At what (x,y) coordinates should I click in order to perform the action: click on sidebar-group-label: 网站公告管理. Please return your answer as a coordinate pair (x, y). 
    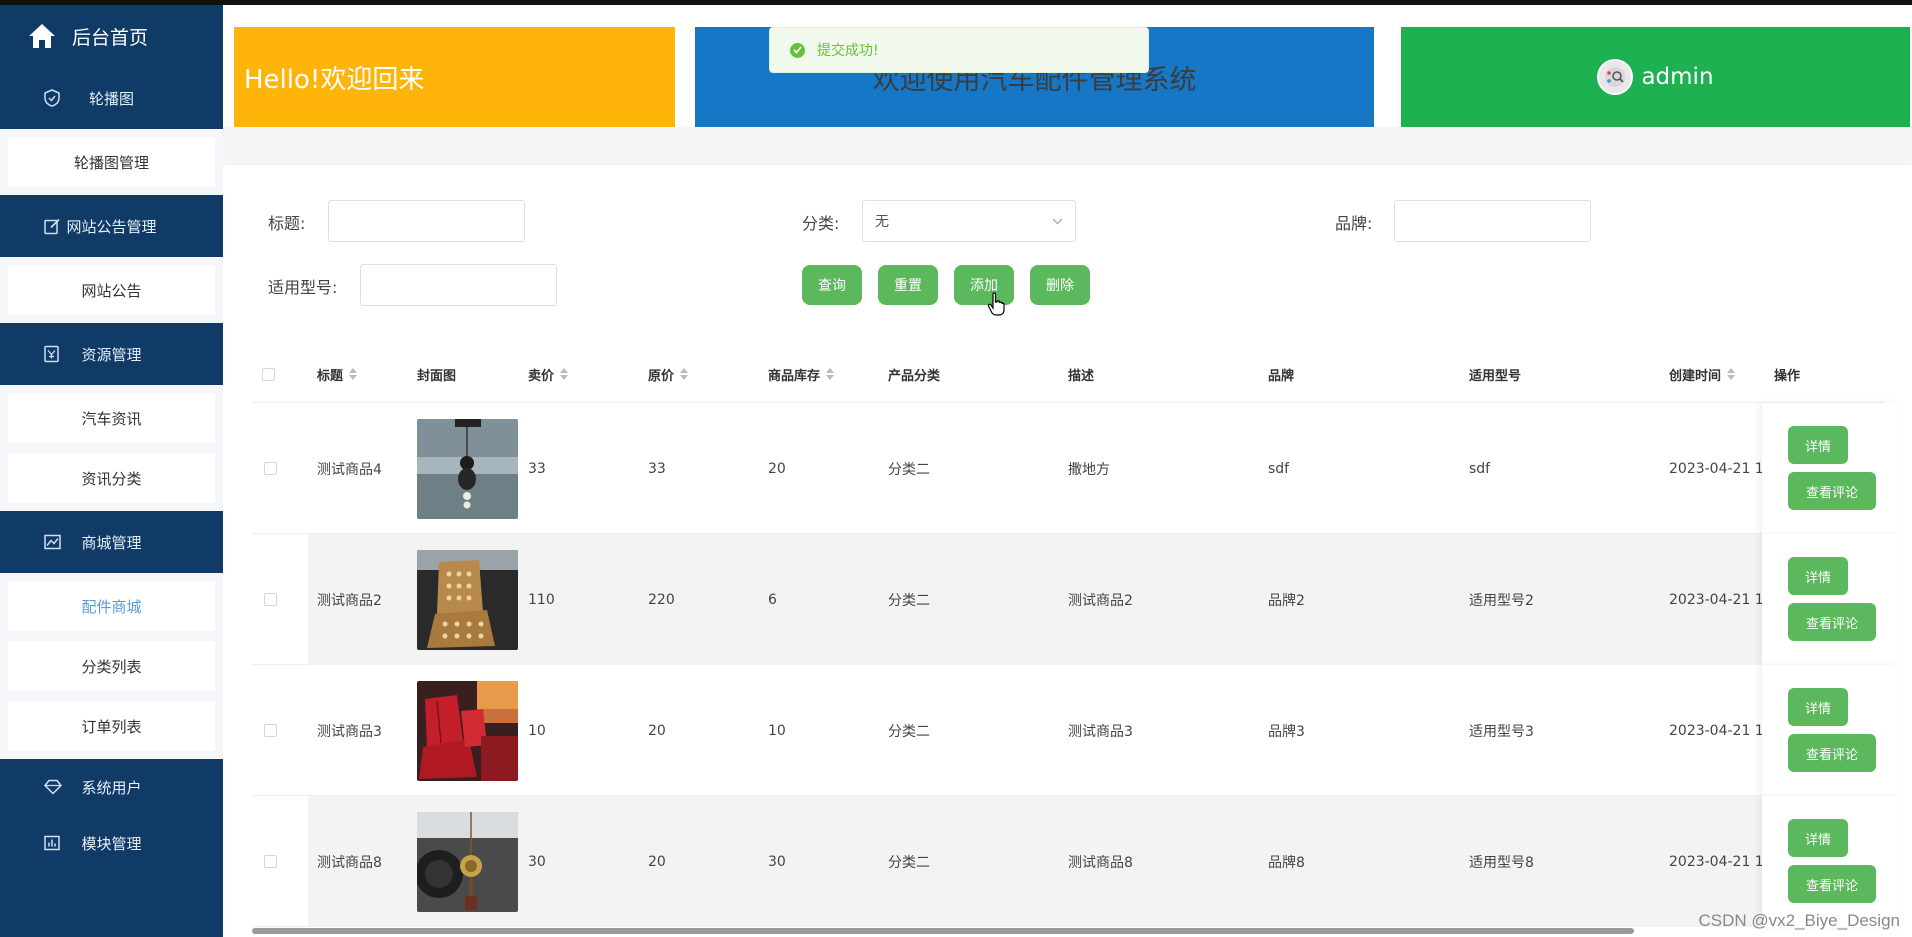
    Looking at the image, I should click on (111, 226).